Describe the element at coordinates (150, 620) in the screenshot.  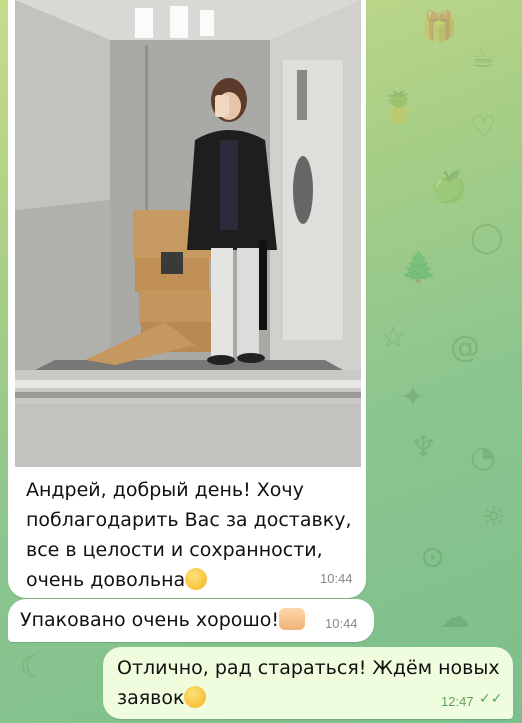
I see `message-text: Упаковано очень хорошо!` at that location.